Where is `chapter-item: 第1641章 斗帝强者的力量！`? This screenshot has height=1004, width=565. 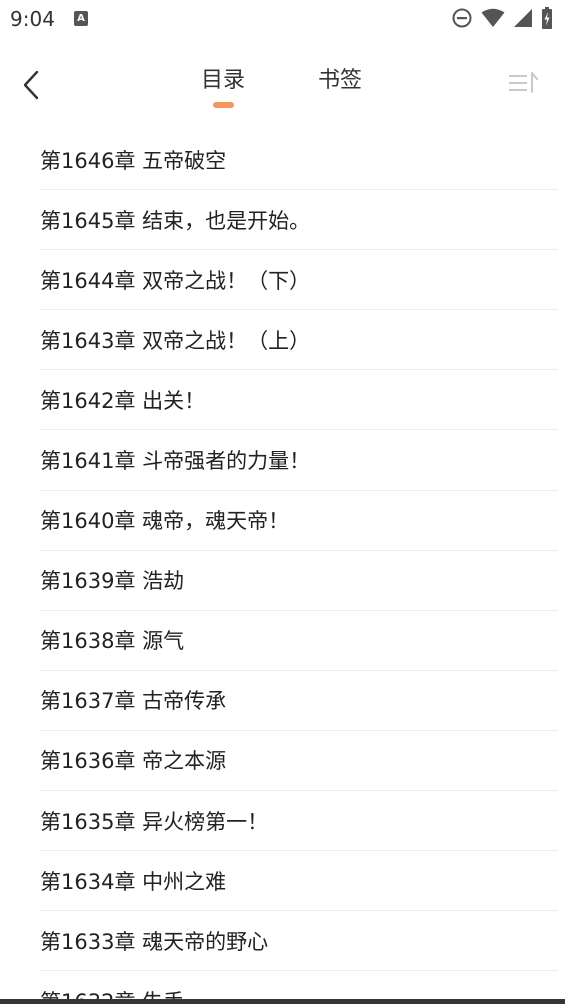
chapter-item: 第1641章 斗帝强者的力量！ is located at coordinates (299, 460).